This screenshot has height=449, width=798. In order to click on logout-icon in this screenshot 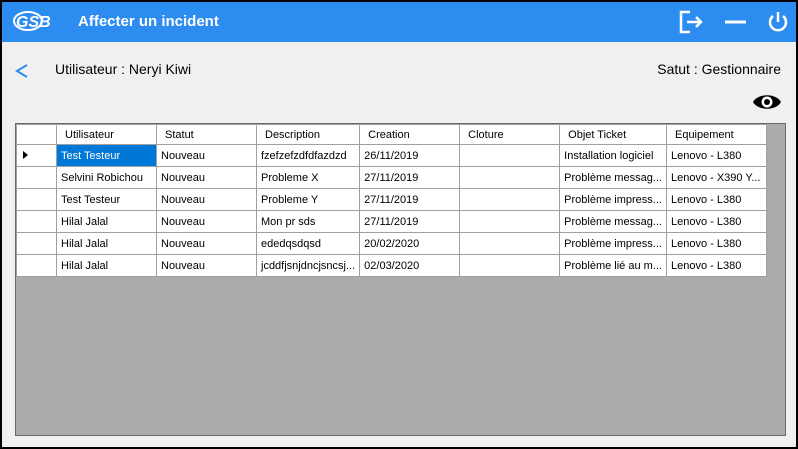, I will do `click(691, 22)`.